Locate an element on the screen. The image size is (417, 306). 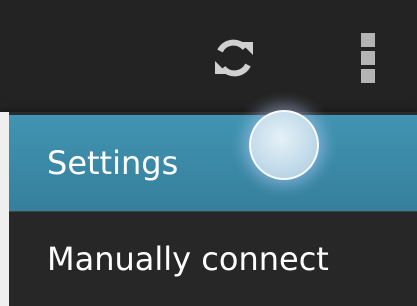
menu-item-label: Settings is located at coordinates (113, 163).